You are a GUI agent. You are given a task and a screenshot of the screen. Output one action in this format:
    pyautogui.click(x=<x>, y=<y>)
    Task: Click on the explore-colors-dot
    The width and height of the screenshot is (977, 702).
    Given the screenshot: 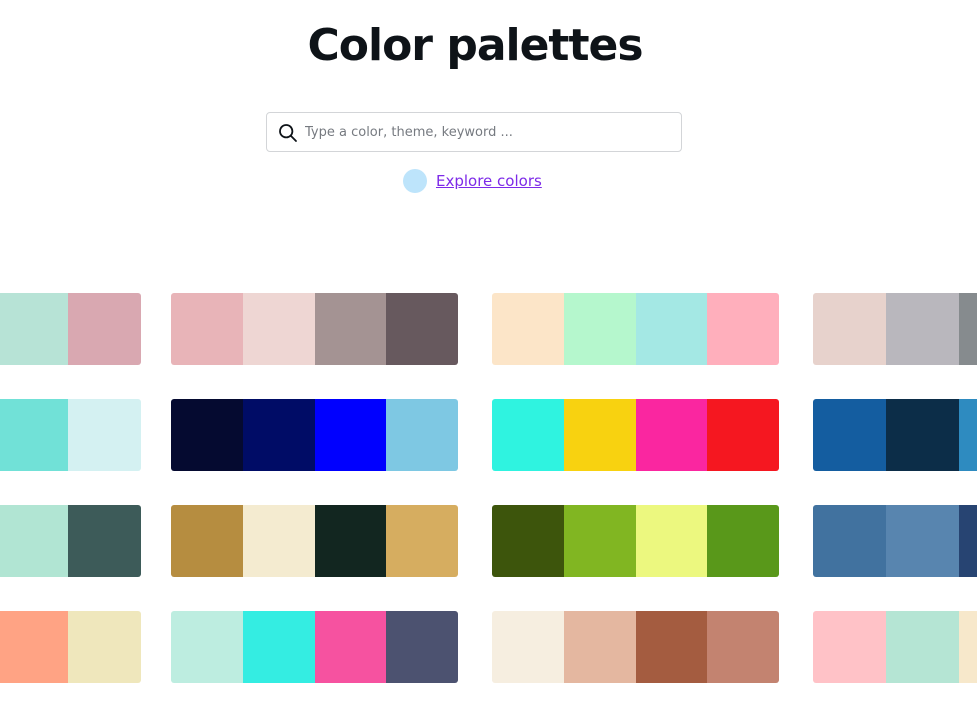 What is the action you would take?
    pyautogui.click(x=415, y=181)
    